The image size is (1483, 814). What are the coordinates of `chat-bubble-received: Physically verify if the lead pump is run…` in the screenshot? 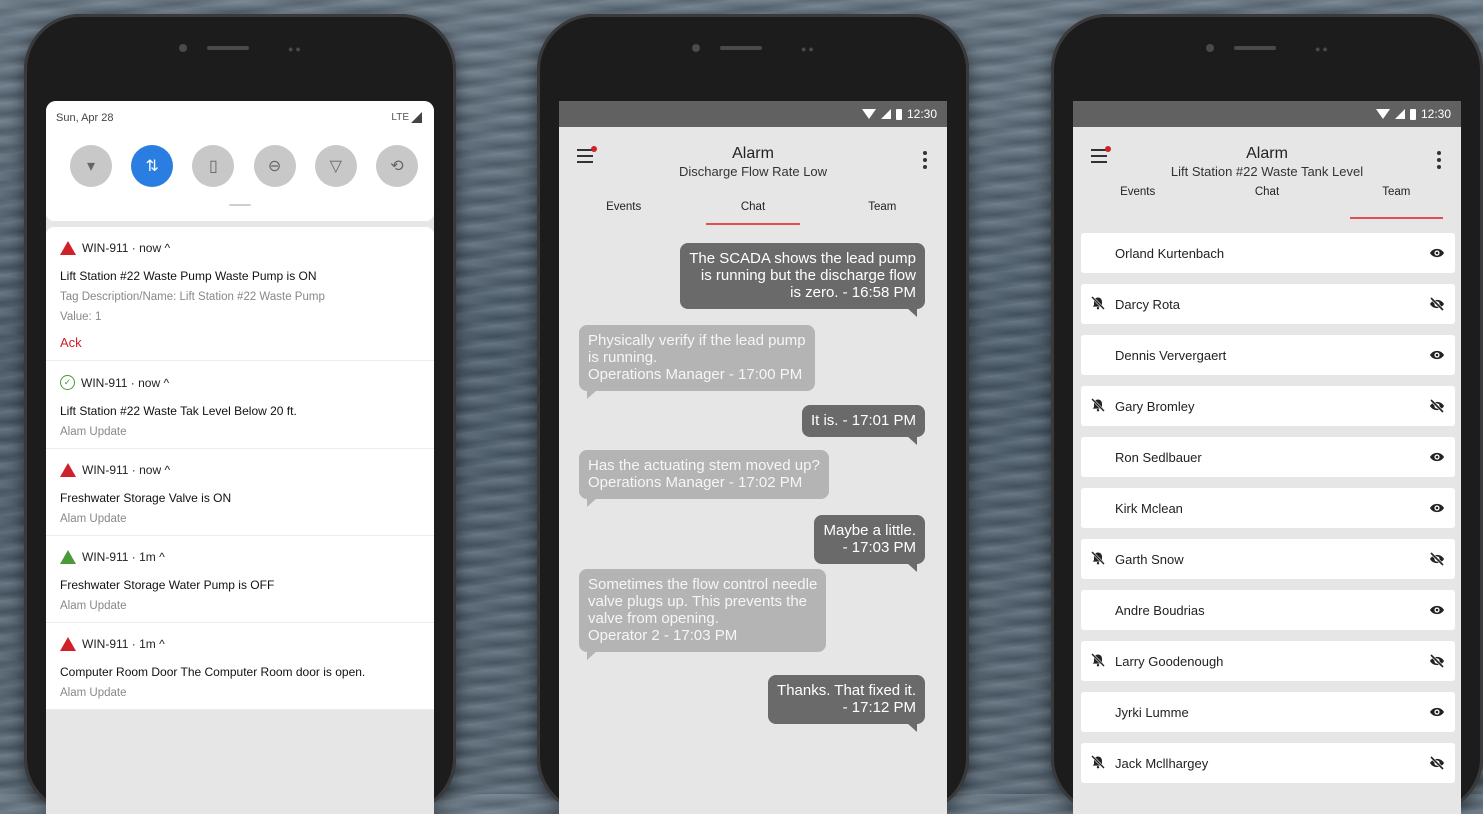 It's located at (697, 362).